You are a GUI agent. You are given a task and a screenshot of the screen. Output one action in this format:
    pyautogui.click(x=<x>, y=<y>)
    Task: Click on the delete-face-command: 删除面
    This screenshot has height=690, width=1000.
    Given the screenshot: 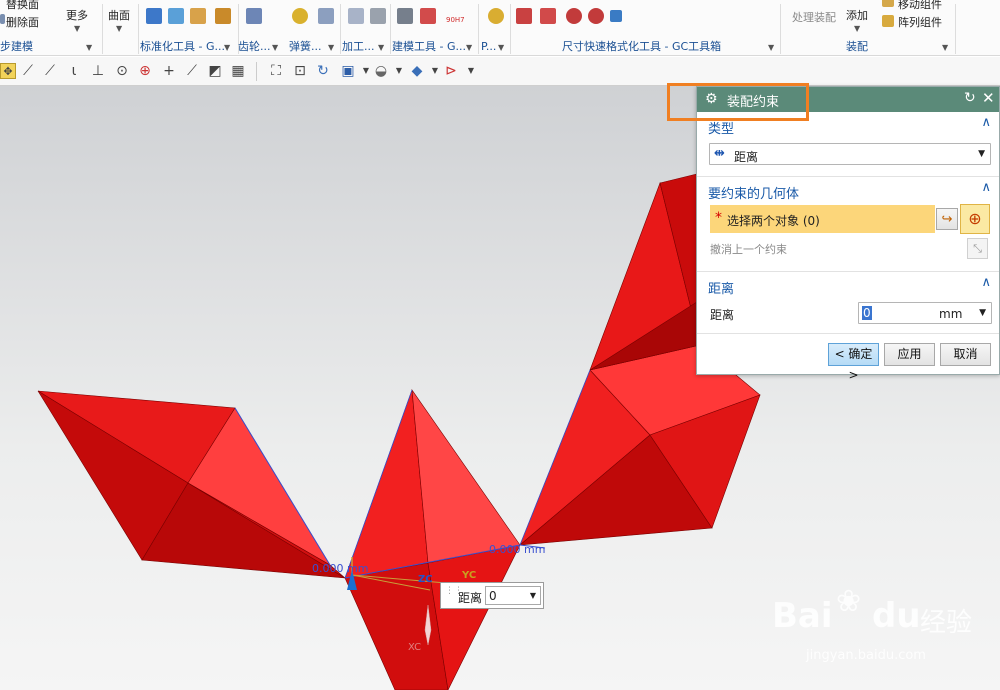 What is the action you would take?
    pyautogui.click(x=22, y=22)
    